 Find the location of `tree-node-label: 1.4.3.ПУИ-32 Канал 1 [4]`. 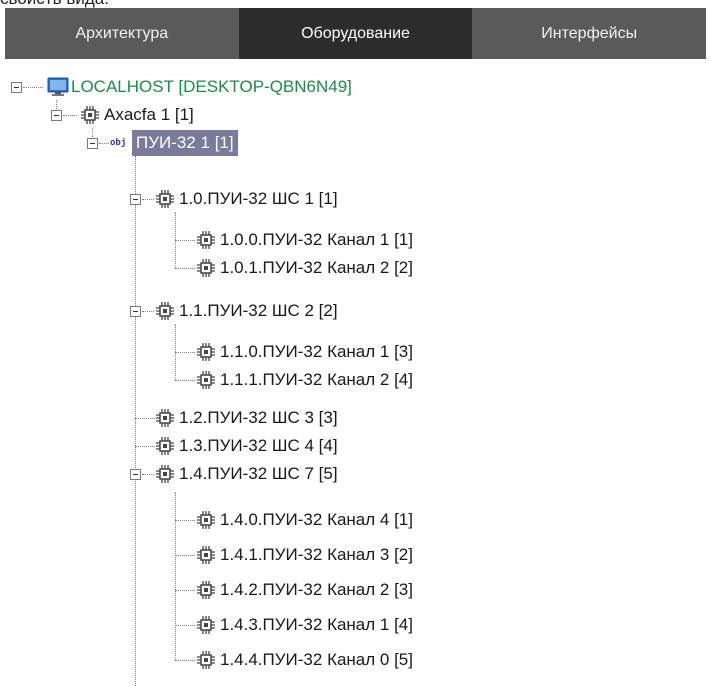

tree-node-label: 1.4.3.ПУИ-32 Канал 1 [4] is located at coordinates (316, 624).